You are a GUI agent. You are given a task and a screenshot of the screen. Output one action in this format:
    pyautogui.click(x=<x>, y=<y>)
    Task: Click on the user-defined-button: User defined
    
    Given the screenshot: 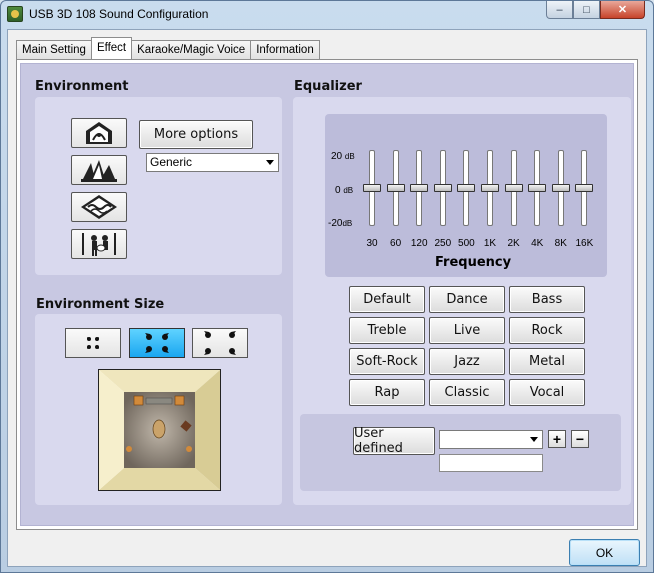 What is the action you would take?
    pyautogui.click(x=394, y=441)
    